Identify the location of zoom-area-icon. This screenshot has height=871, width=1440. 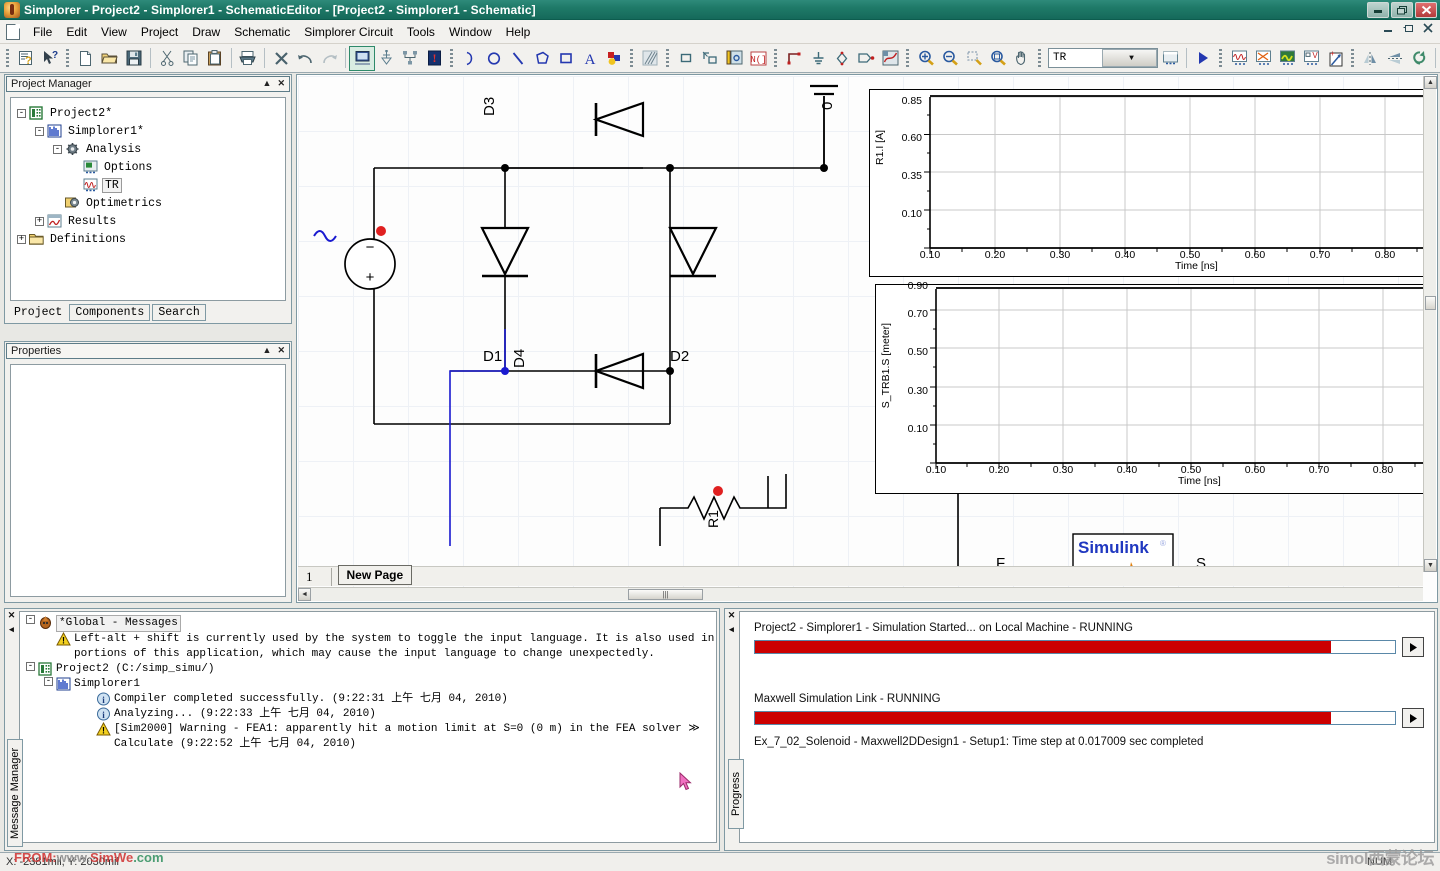
(974, 58).